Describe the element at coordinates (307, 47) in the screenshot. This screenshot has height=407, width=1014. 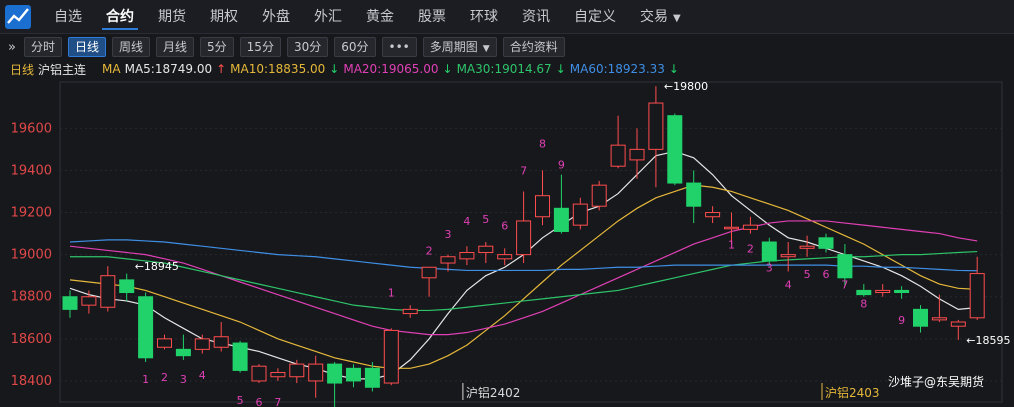
I see `period-button-6: 30分` at that location.